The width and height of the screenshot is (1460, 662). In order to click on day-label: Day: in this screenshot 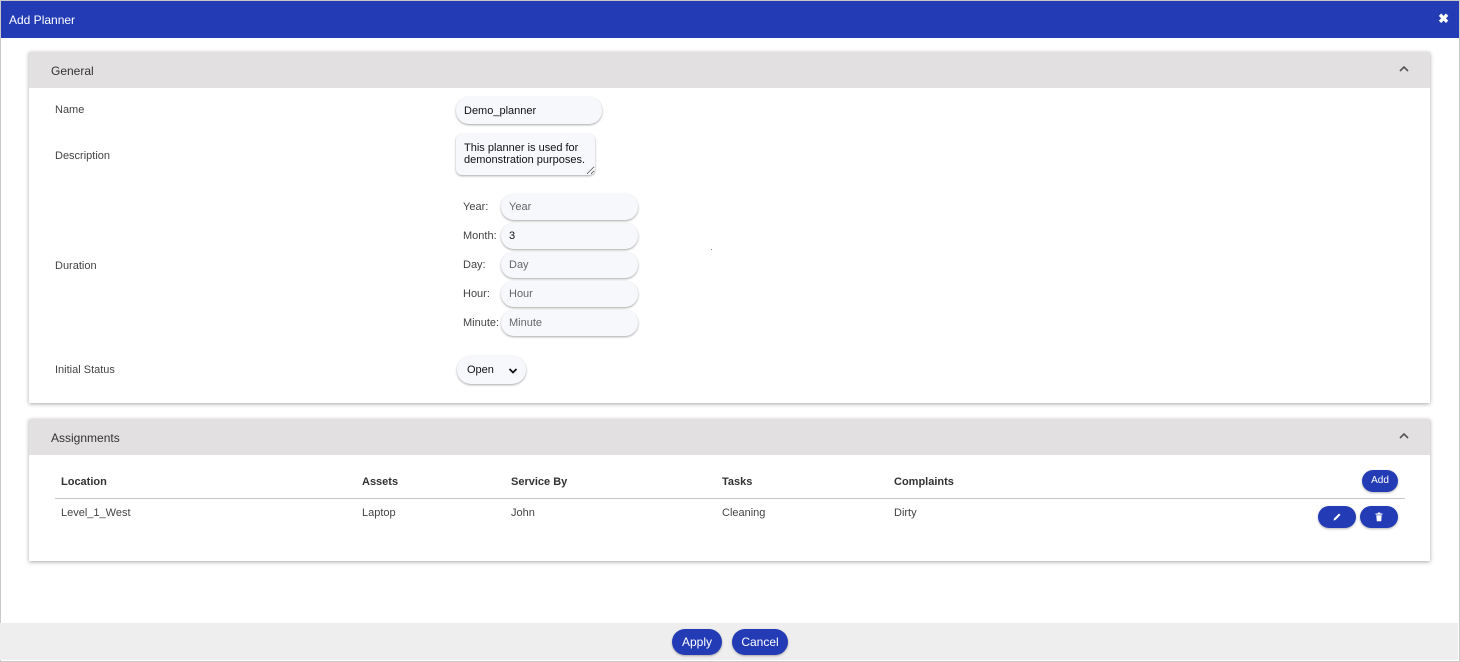, I will do `click(474, 265)`.